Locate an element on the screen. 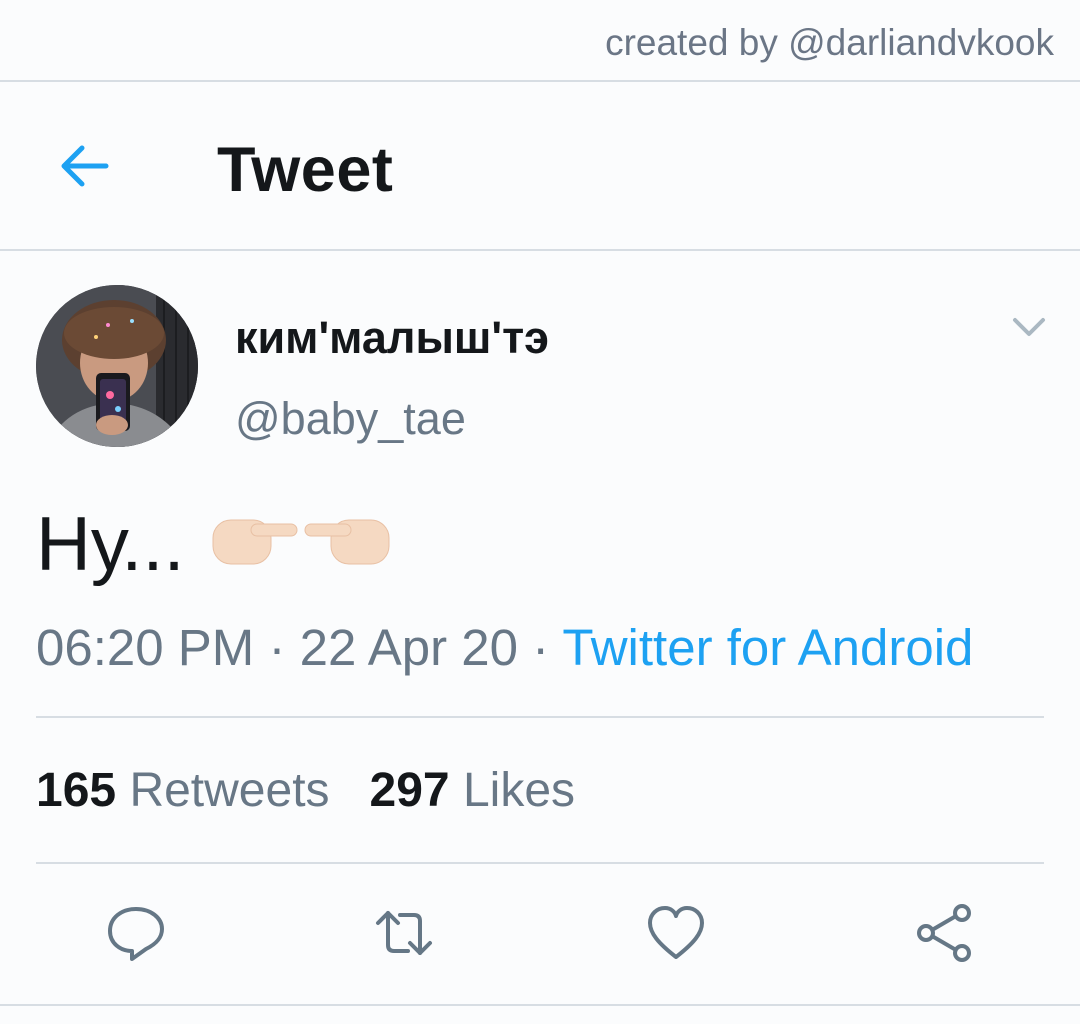  credit-text: created by @darliandvkook is located at coordinates (829, 42).